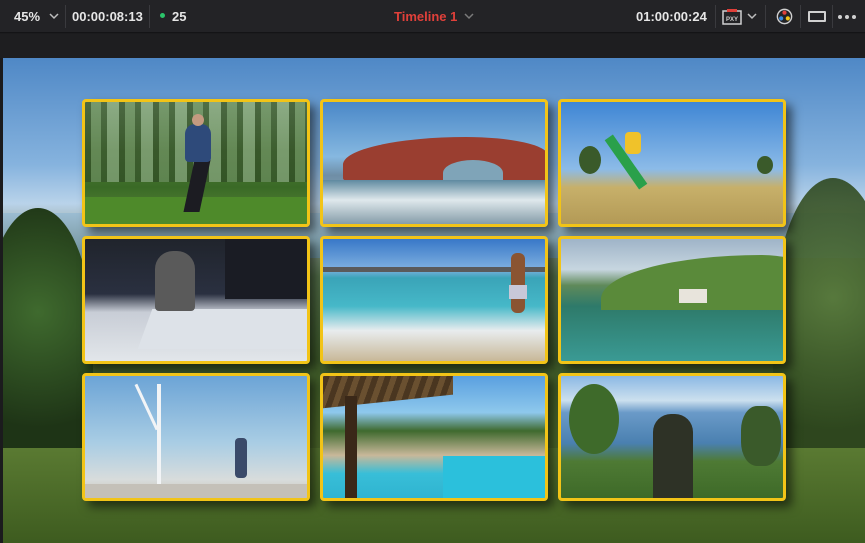 This screenshot has width=865, height=543. I want to click on video-tile-beach-runner, so click(434, 300).